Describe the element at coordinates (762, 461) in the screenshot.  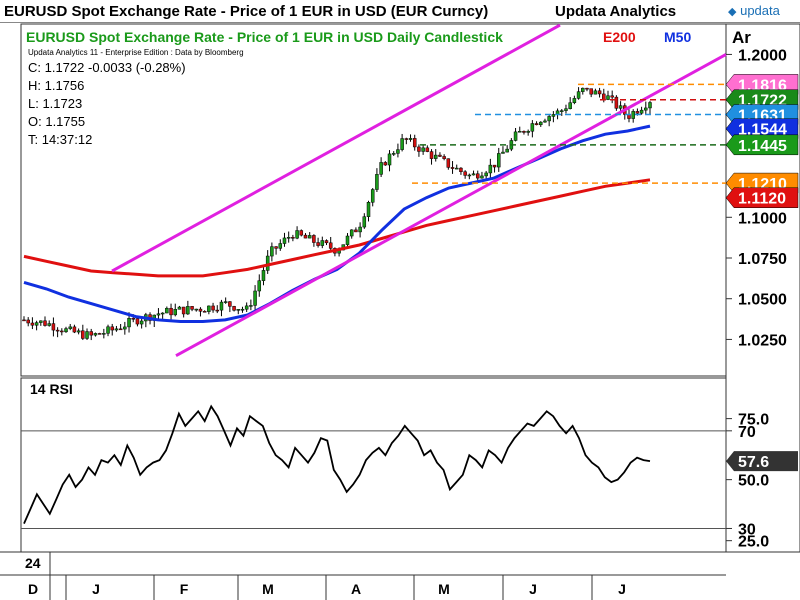
I see `rsi-value-tag: 57.6` at that location.